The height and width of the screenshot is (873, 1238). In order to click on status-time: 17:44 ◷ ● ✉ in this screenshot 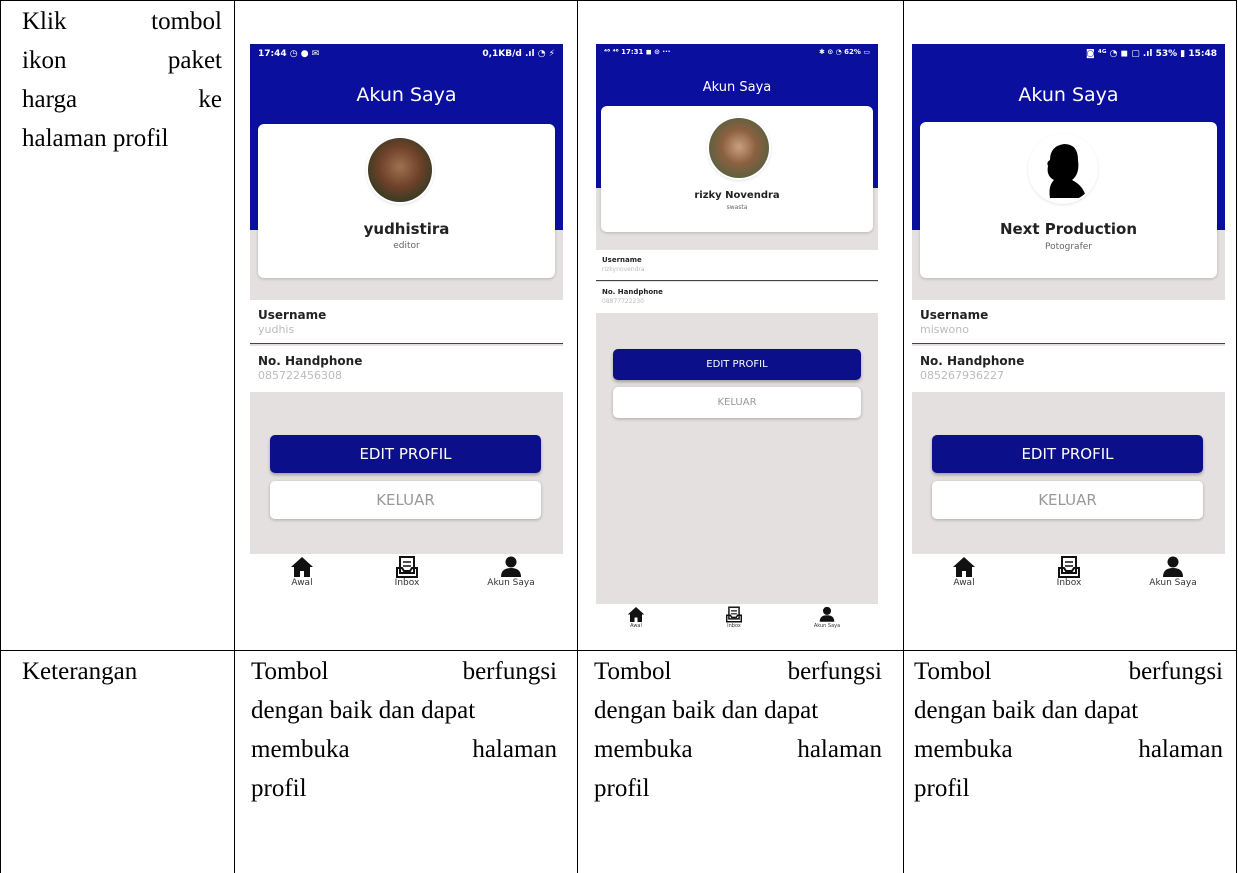, I will do `click(289, 54)`.